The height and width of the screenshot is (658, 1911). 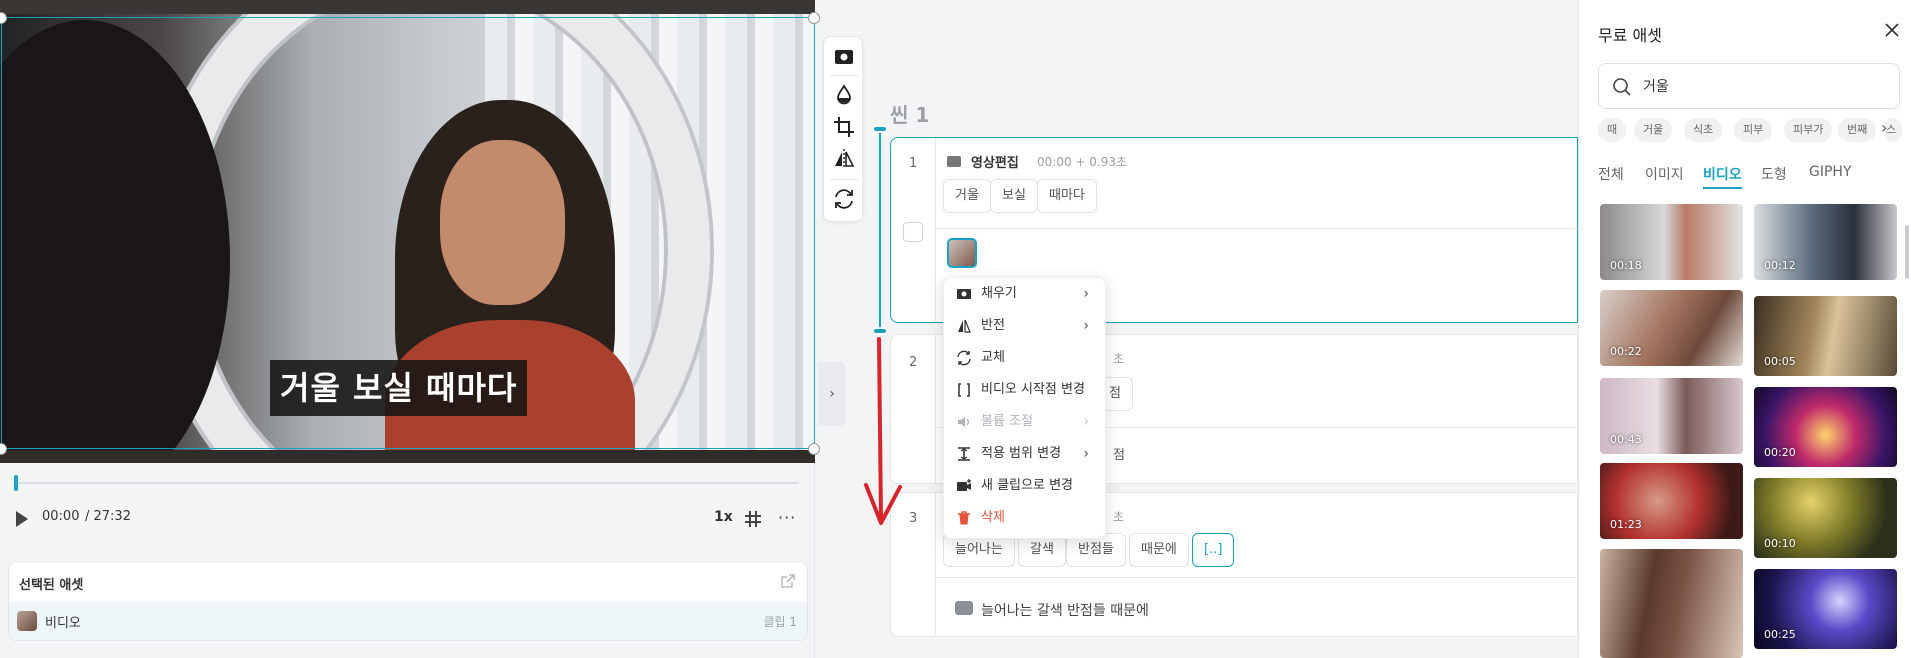 What do you see at coordinates (1159, 550) in the screenshot?
I see `word-chip: 때문에` at bounding box center [1159, 550].